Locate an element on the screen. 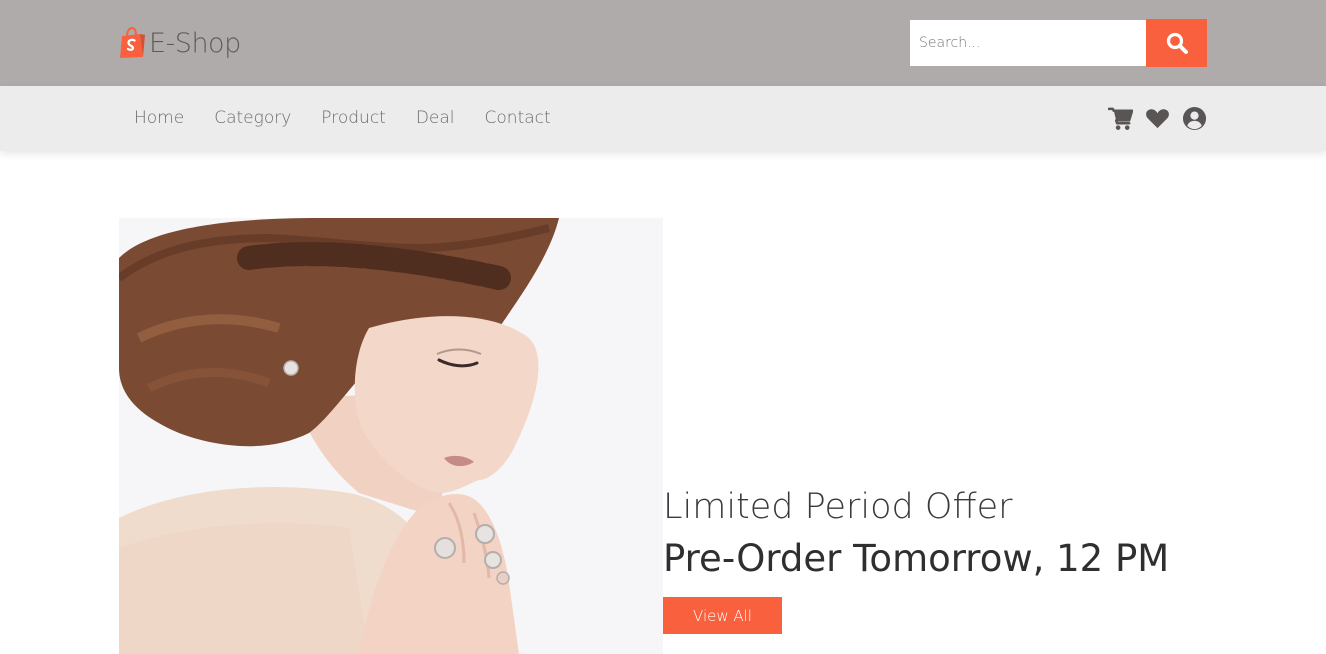 Image resolution: width=1326 pixels, height=654 pixels. nav-item-deal: Deal is located at coordinates (435, 118).